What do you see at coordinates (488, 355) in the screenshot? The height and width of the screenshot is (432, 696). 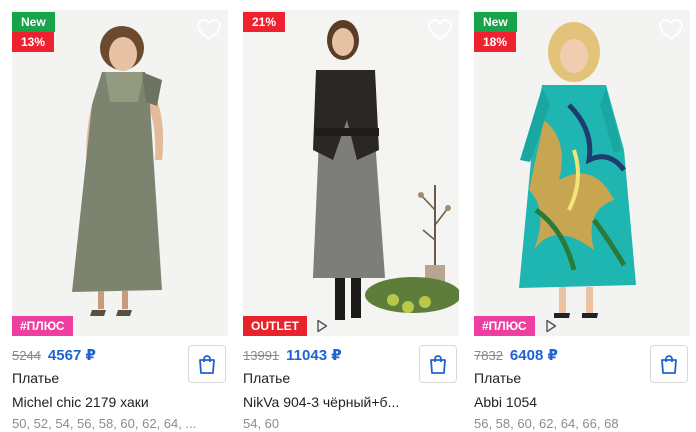 I see `old-price: 7832` at bounding box center [488, 355].